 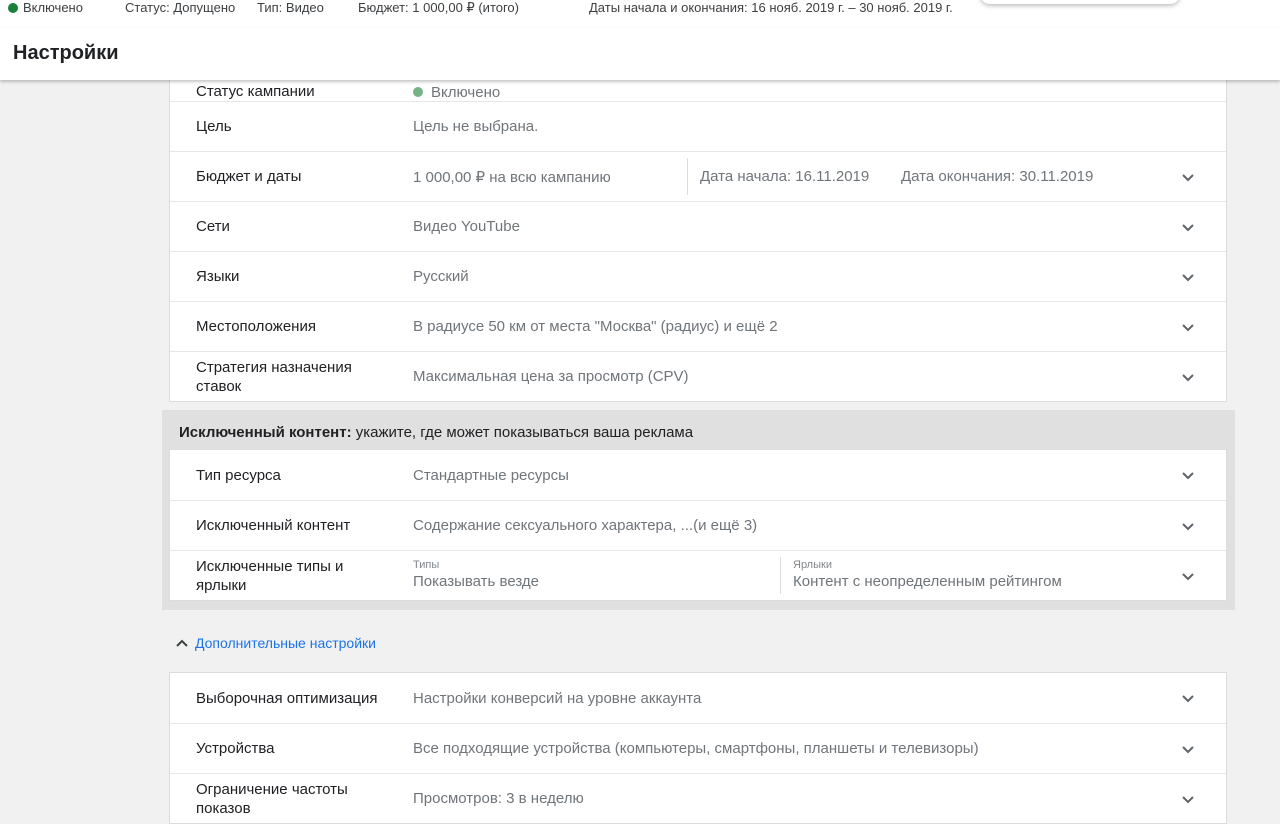 What do you see at coordinates (180, 7) in the screenshot?
I see `status-text: Статус: Допущено` at bounding box center [180, 7].